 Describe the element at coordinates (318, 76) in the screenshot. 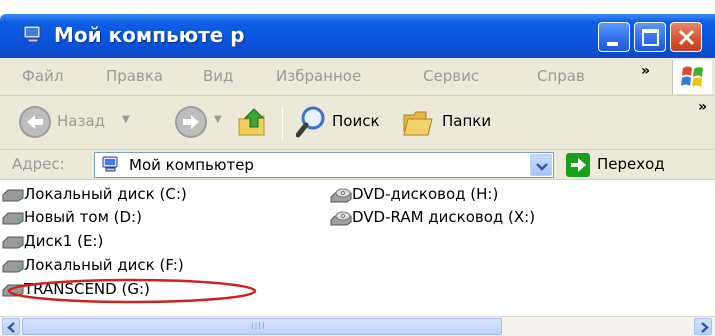

I see `menu-favorites: Избранное` at that location.